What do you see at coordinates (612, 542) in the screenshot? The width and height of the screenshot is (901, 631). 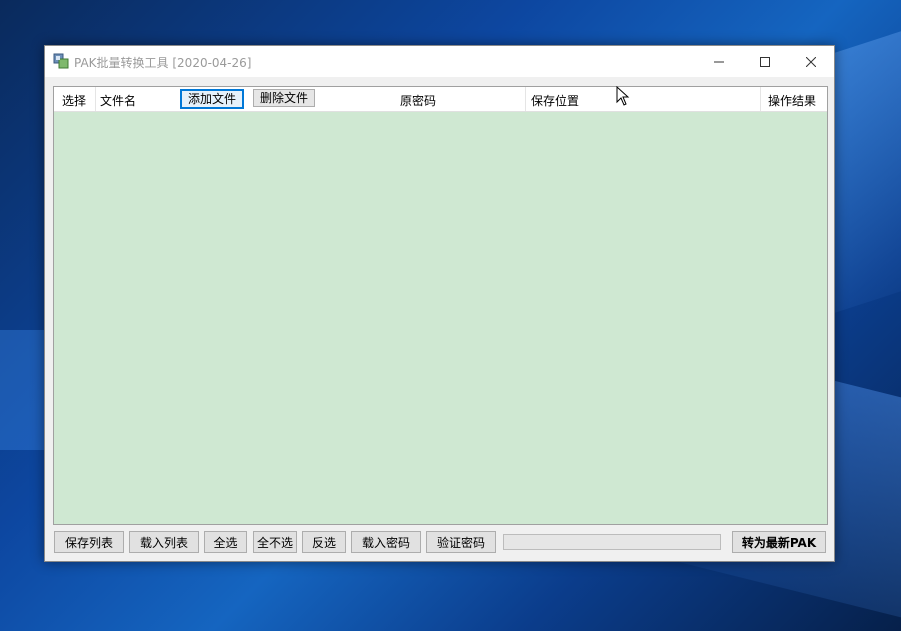 I see `progress-bar` at bounding box center [612, 542].